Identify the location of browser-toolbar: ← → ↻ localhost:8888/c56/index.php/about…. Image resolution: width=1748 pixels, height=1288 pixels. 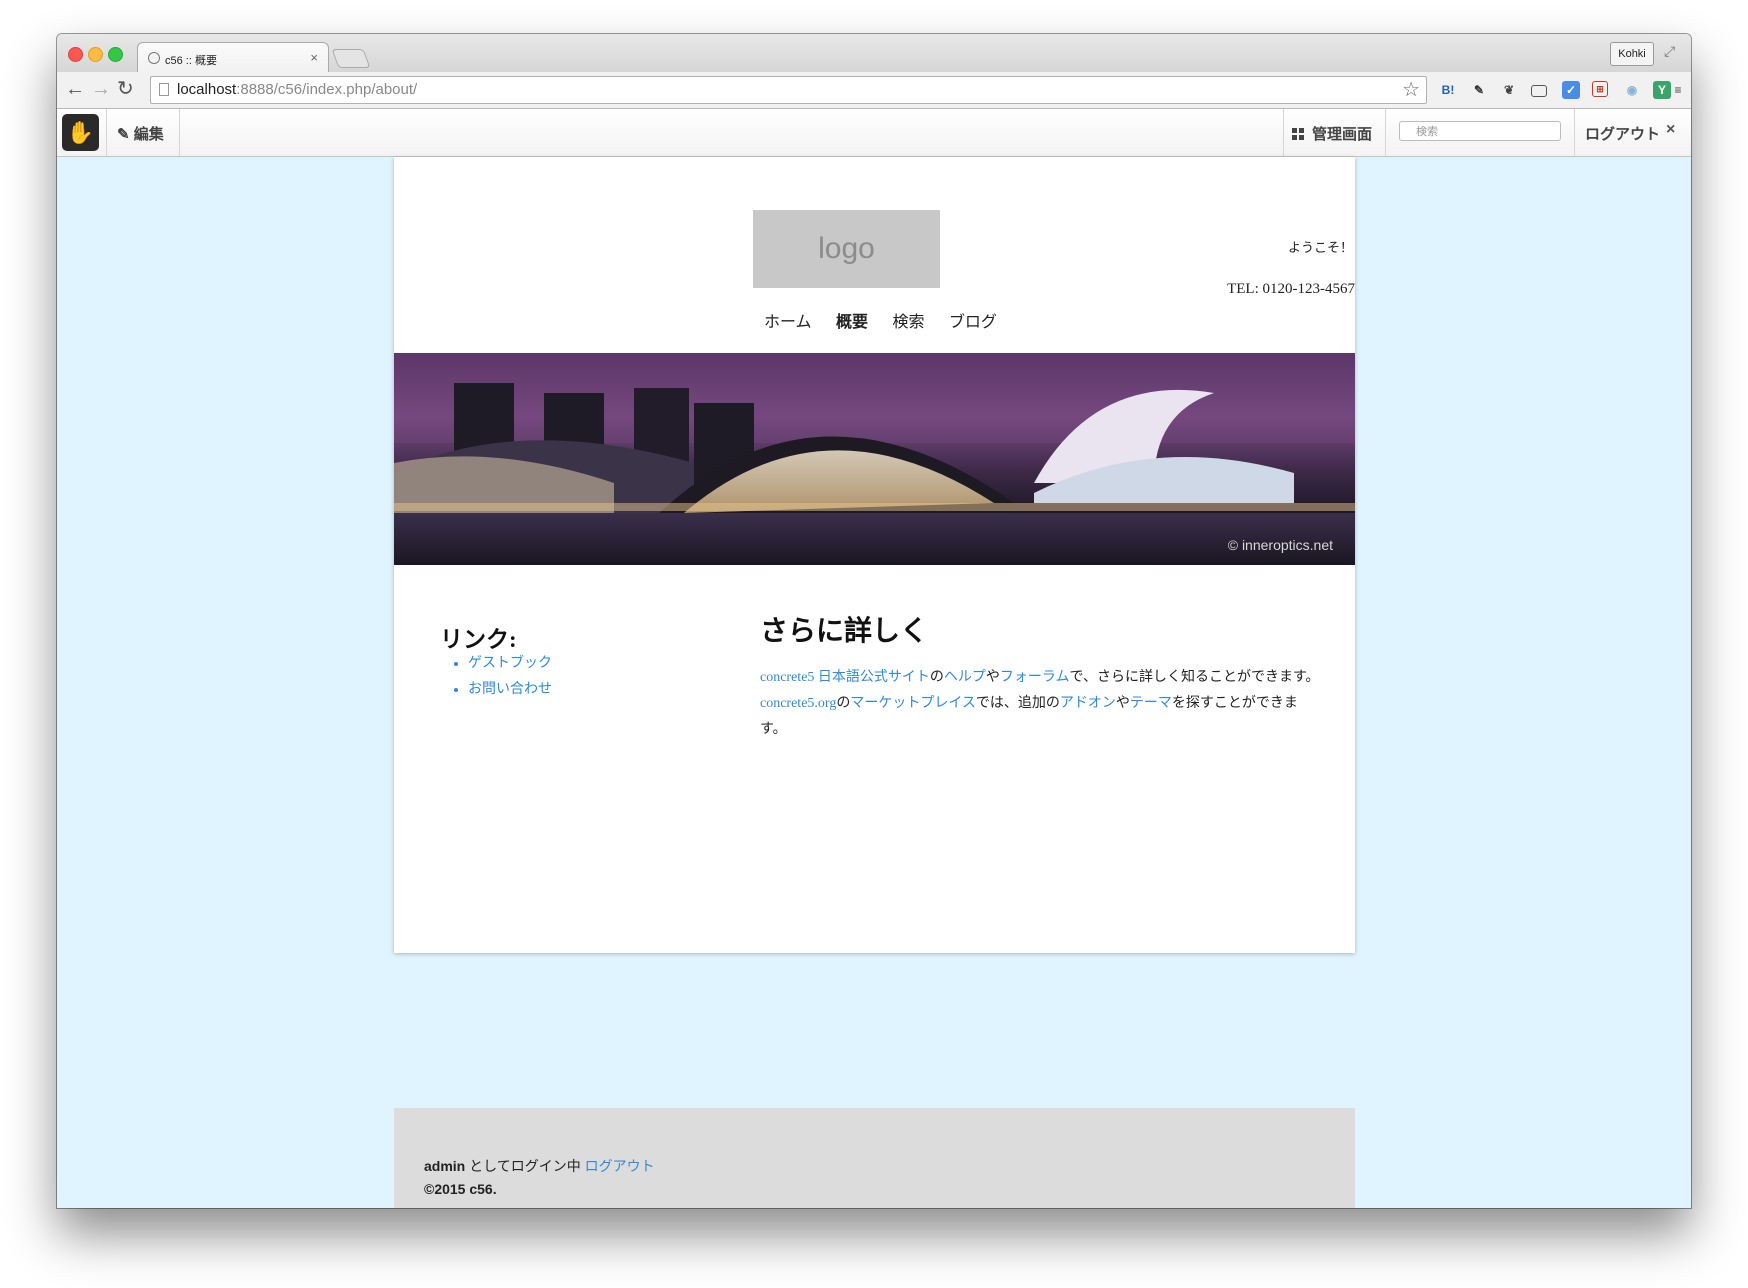
(874, 90).